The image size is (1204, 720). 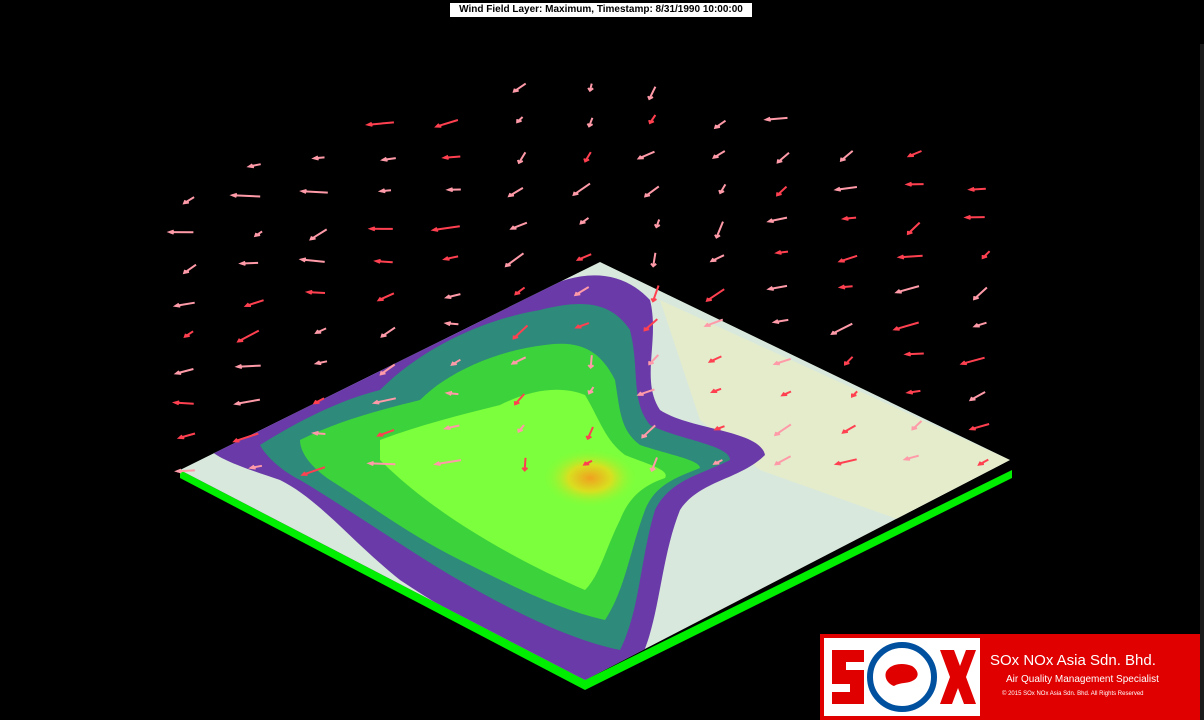 I want to click on contour-peak, so click(x=590, y=478).